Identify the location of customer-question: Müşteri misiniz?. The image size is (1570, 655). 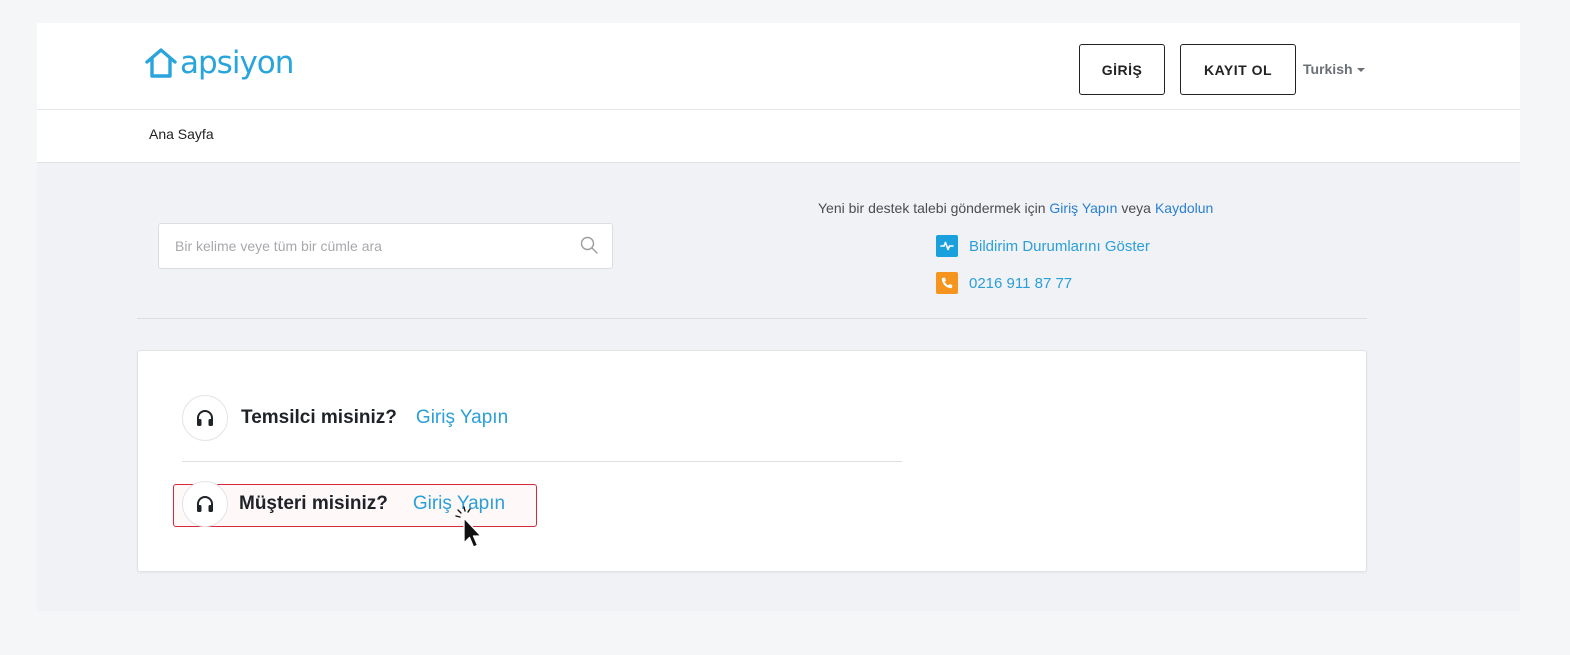
(313, 503).